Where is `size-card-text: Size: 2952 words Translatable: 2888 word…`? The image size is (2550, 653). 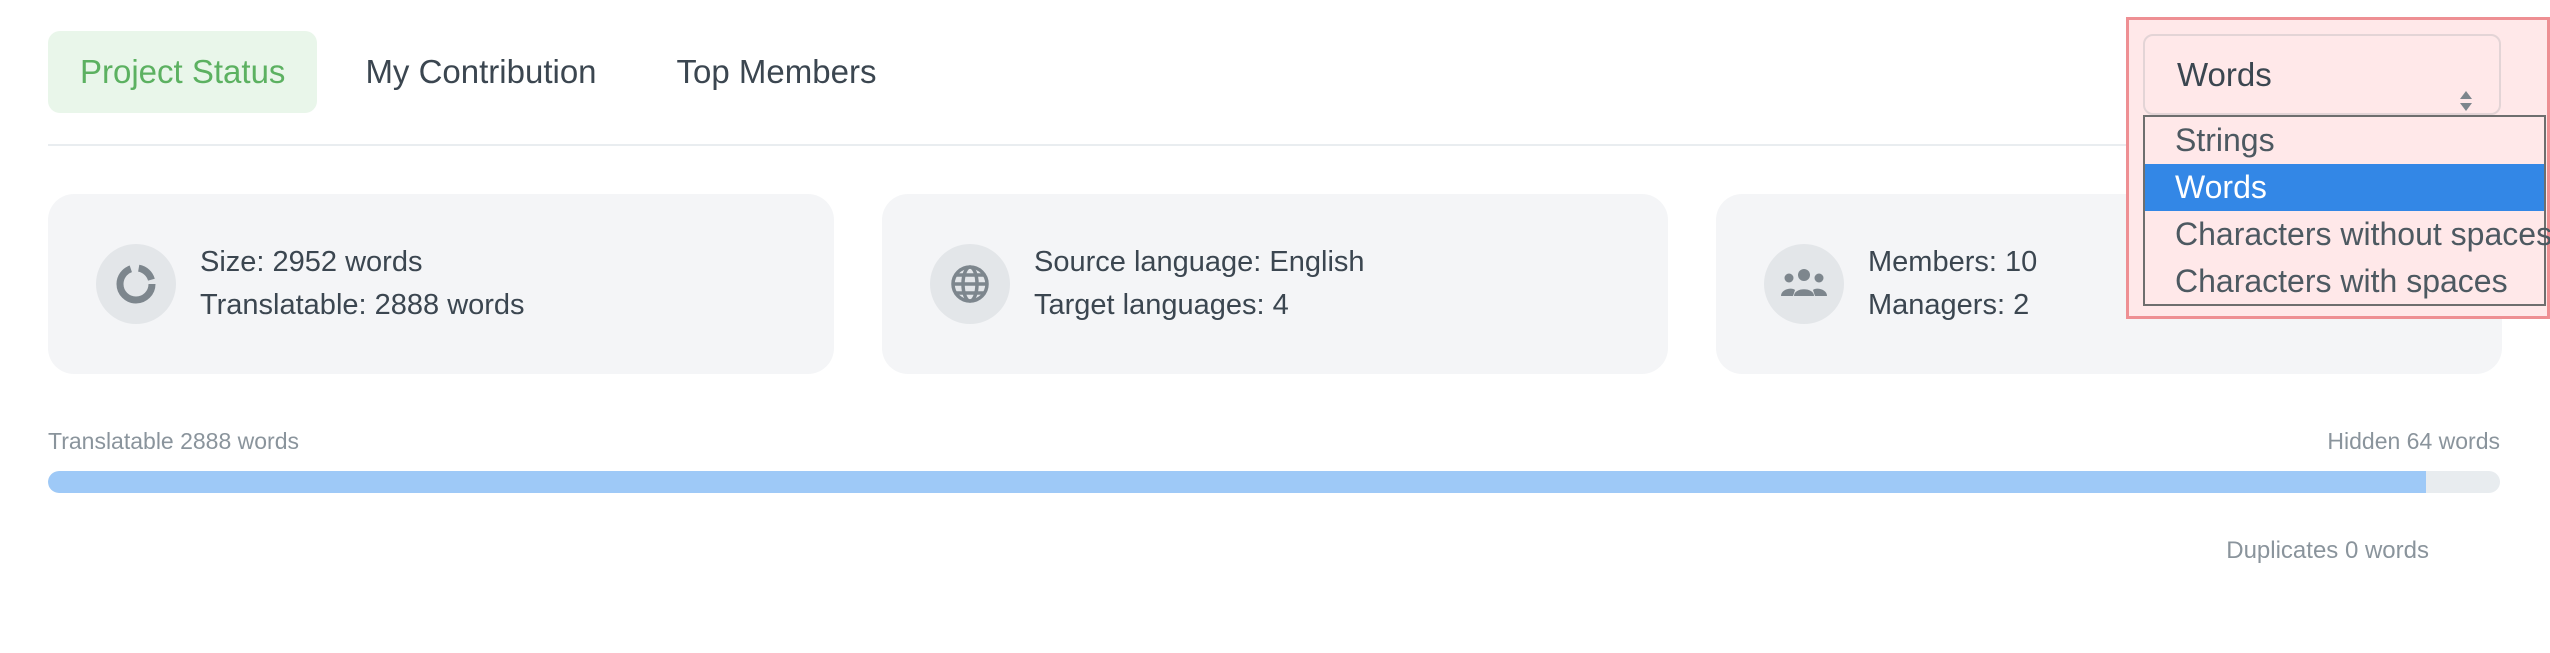
size-card-text: Size: 2952 words Translatable: 2888 word… is located at coordinates (362, 284).